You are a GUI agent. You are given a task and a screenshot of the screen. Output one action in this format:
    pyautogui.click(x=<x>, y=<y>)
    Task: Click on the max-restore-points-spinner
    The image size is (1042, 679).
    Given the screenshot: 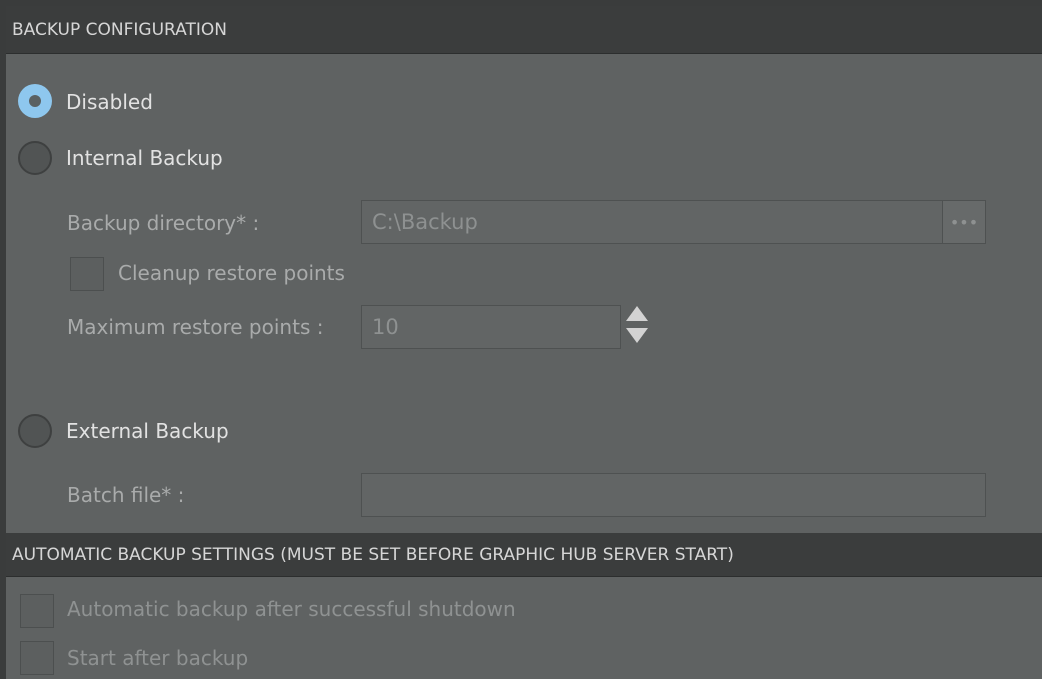 What is the action you would take?
    pyautogui.click(x=638, y=326)
    